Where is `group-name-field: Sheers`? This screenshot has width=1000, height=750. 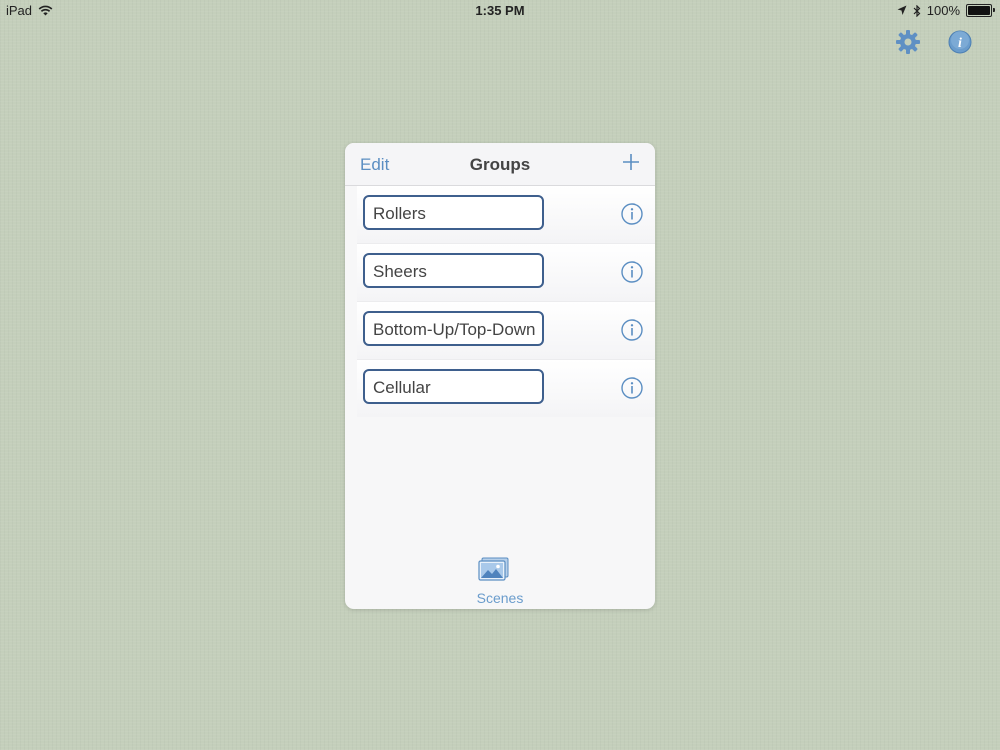 group-name-field: Sheers is located at coordinates (453, 270).